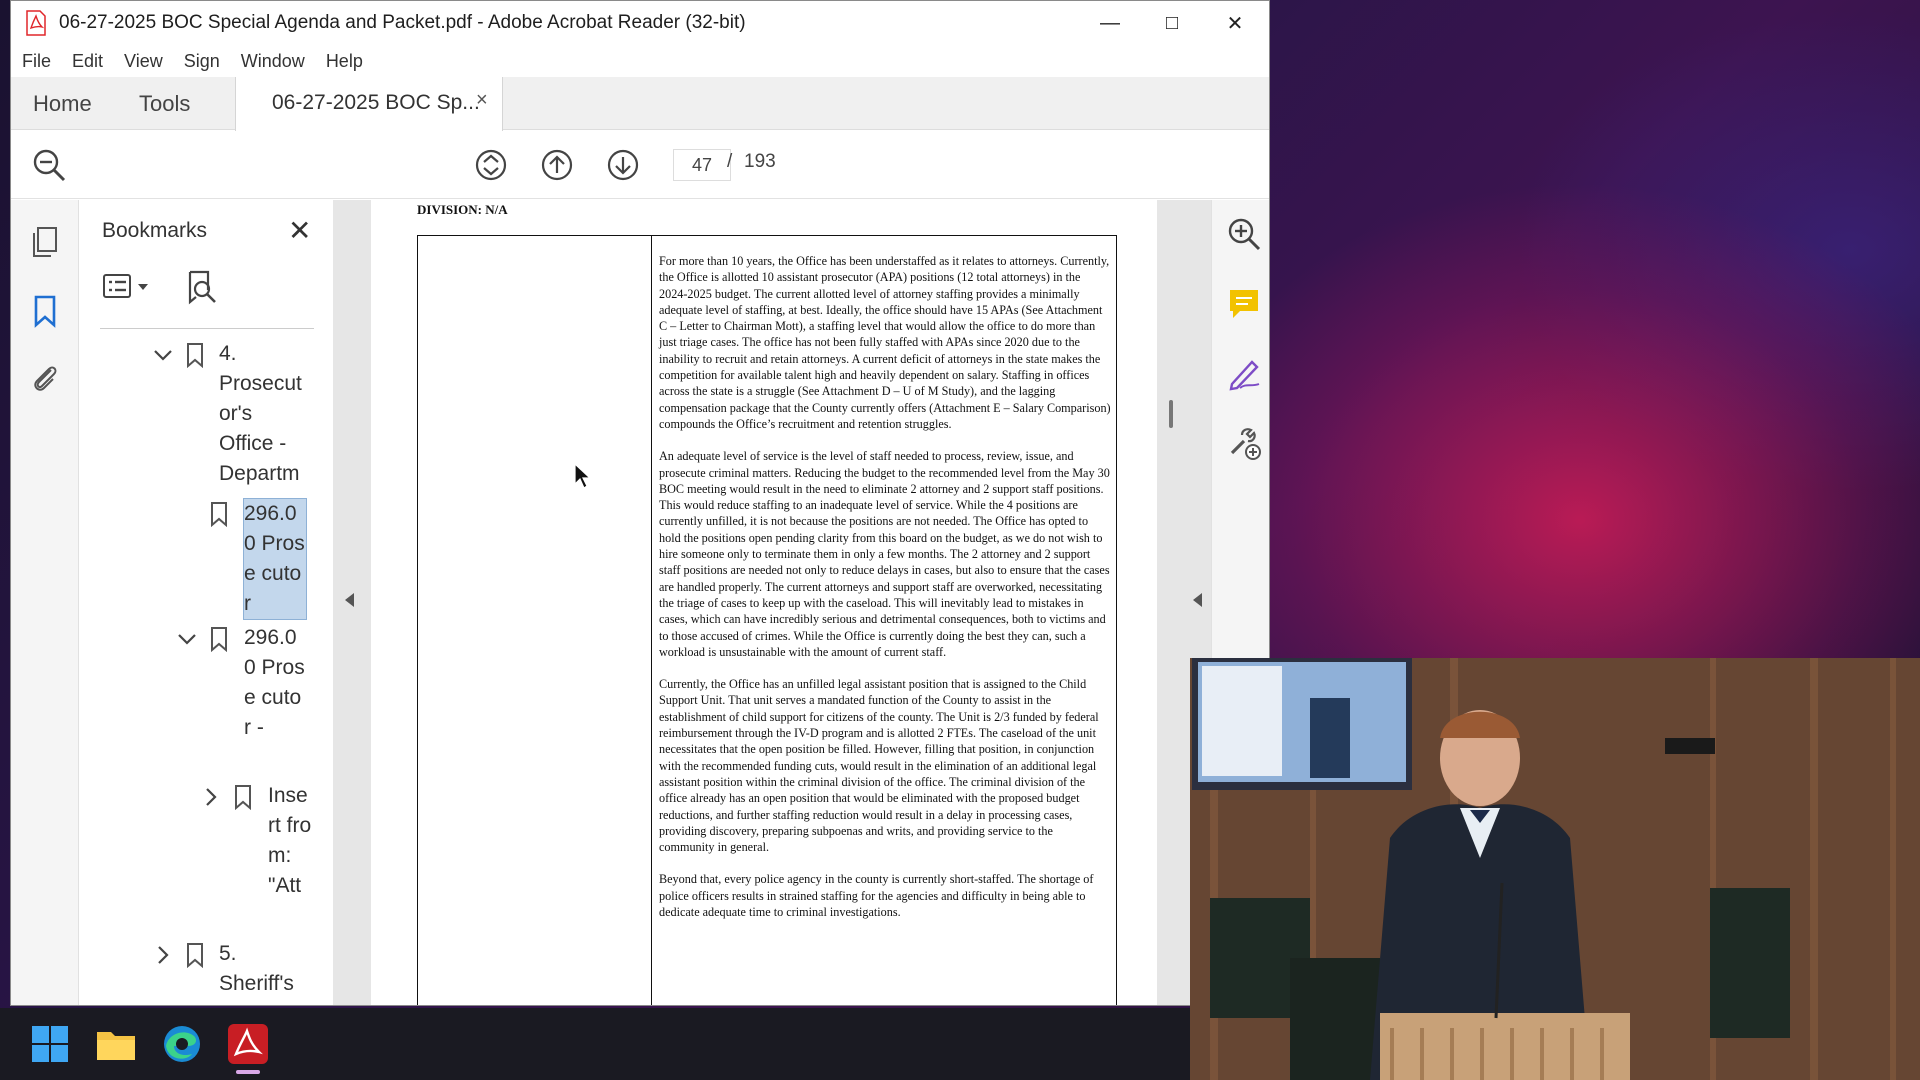  What do you see at coordinates (36, 61) in the screenshot?
I see `menu-file: File` at bounding box center [36, 61].